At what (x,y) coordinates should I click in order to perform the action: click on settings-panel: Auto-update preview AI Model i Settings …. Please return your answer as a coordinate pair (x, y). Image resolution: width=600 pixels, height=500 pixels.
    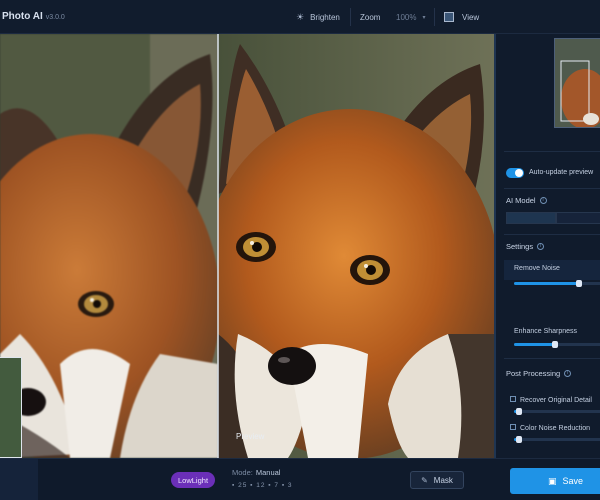
    Looking at the image, I should click on (547, 246).